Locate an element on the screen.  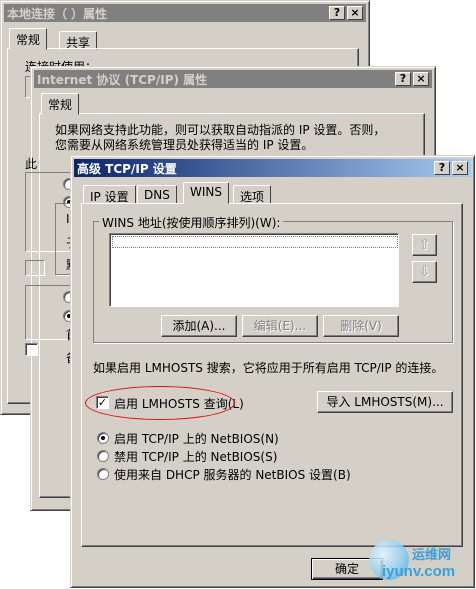
wins-address-group-label: WINS 地址(按使用顺序排列)(W): is located at coordinates (191, 222).